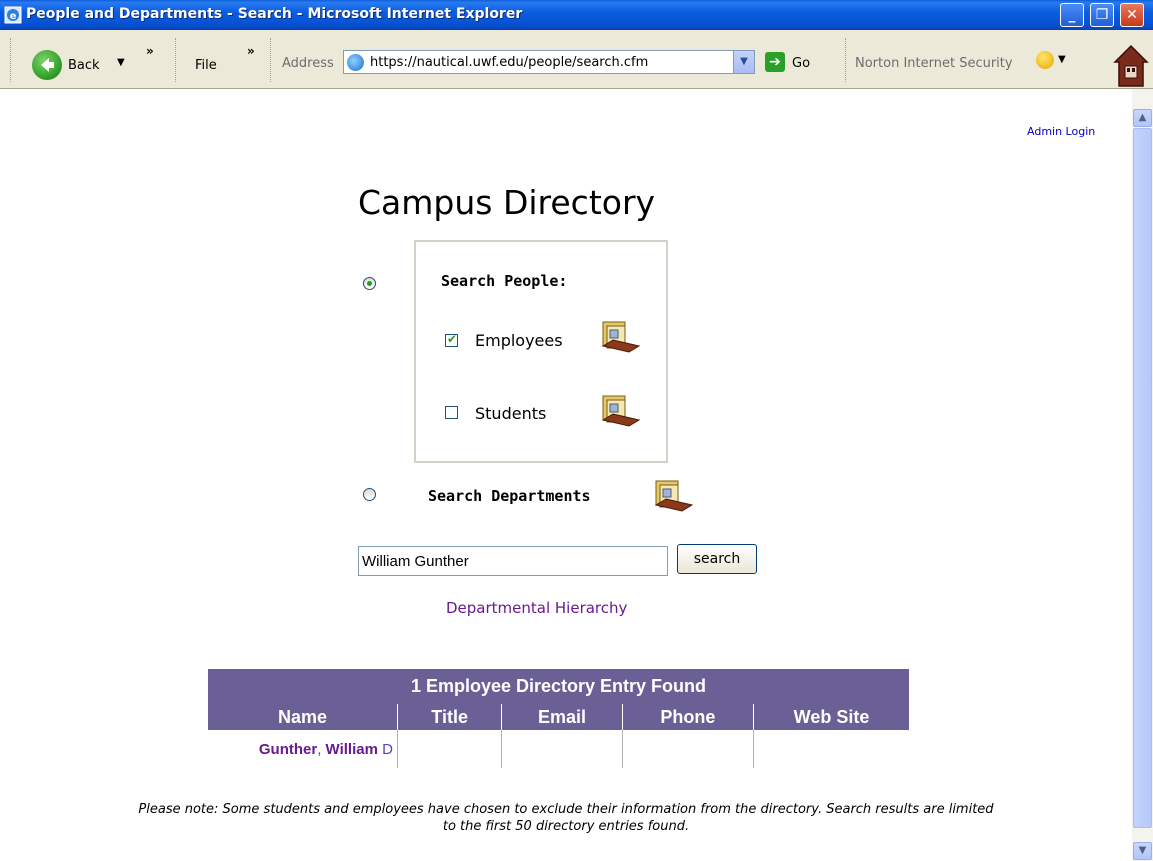 This screenshot has width=1153, height=861. I want to click on back-button, so click(47, 65).